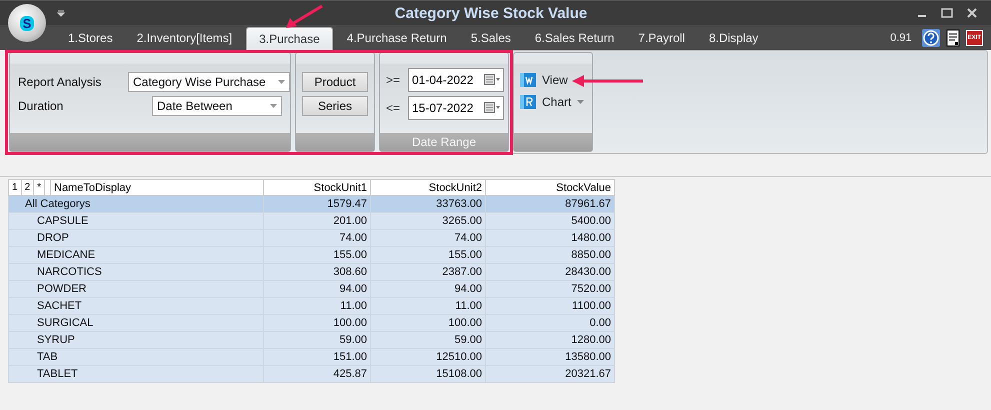 This screenshot has height=410, width=991. Describe the element at coordinates (428, 357) in the screenshot. I see `table-cell: 12510.00` at that location.